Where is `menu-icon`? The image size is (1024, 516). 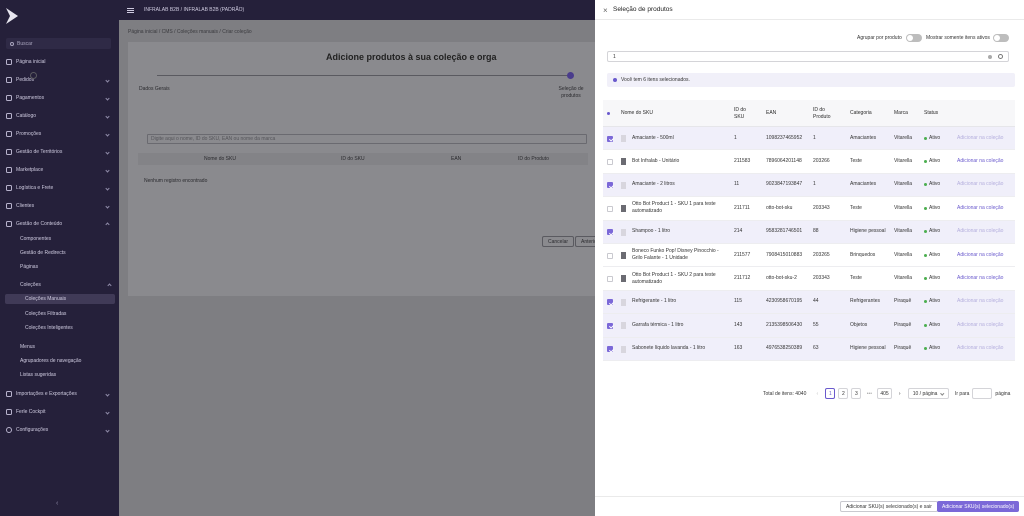
menu-icon is located at coordinates (130, 10).